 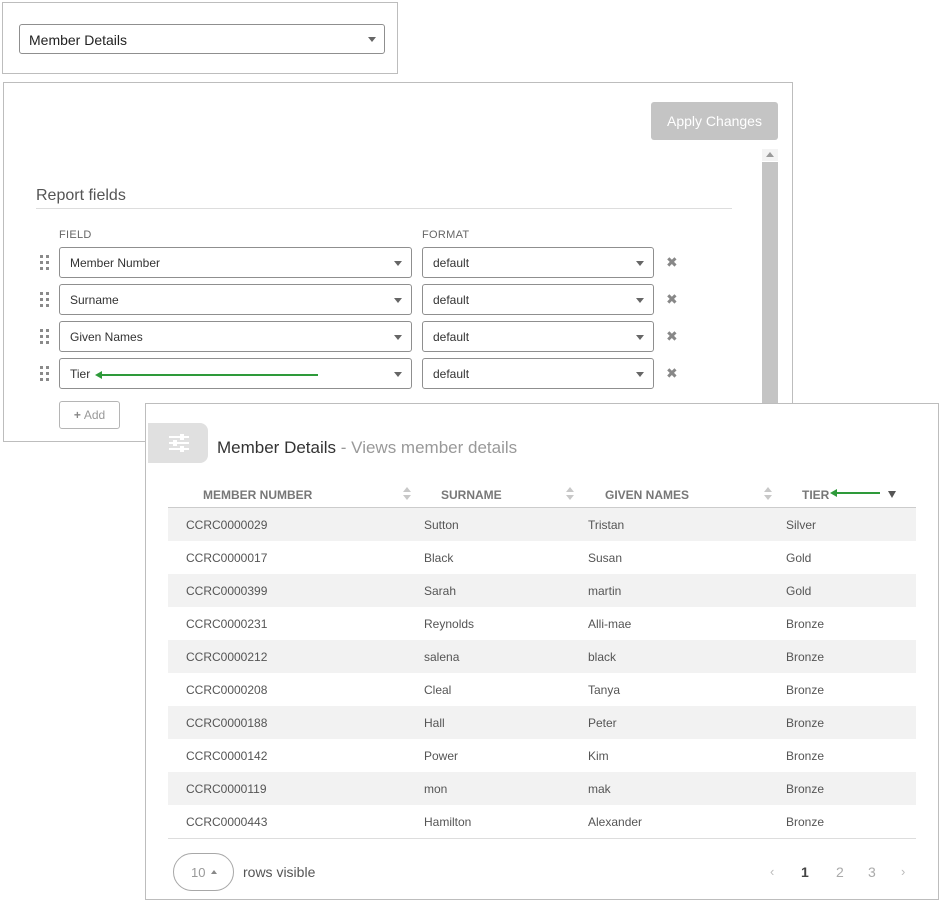 What do you see at coordinates (451, 263) in the screenshot?
I see `format-select-value: default` at bounding box center [451, 263].